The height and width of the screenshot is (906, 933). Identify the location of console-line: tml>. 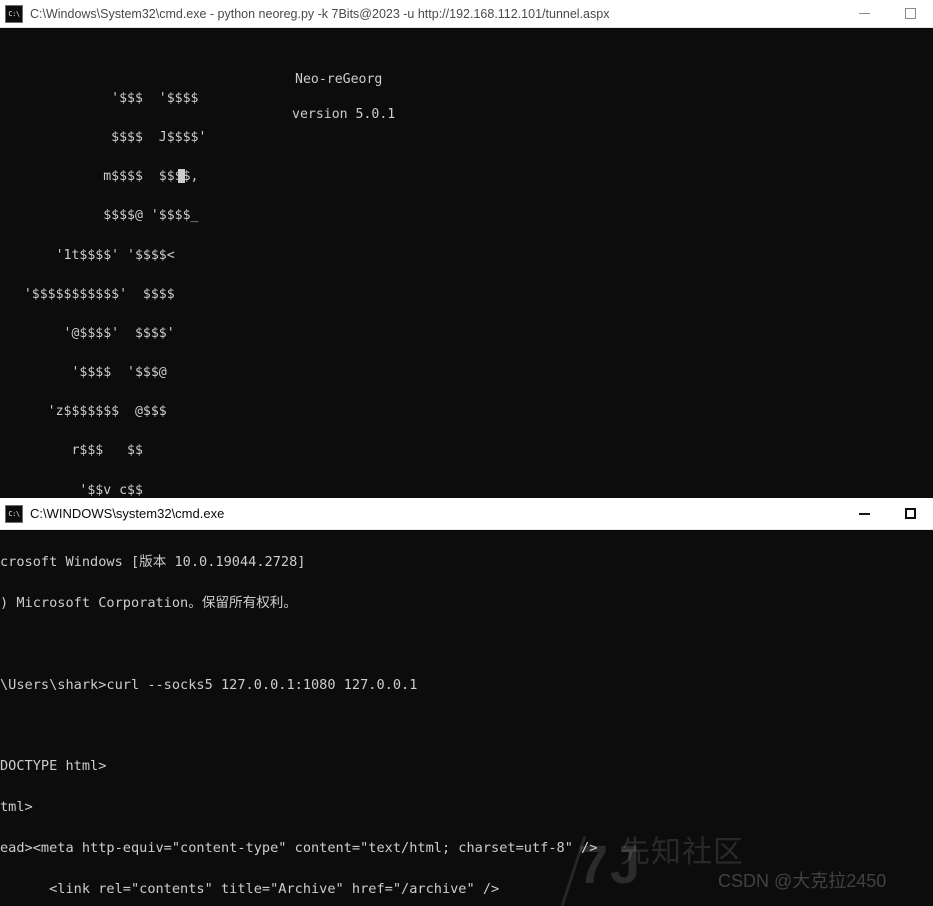
(16, 807).